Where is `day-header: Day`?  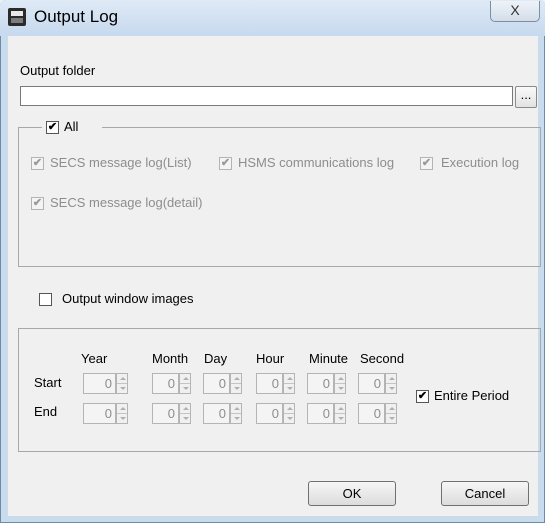 day-header: Day is located at coordinates (216, 358).